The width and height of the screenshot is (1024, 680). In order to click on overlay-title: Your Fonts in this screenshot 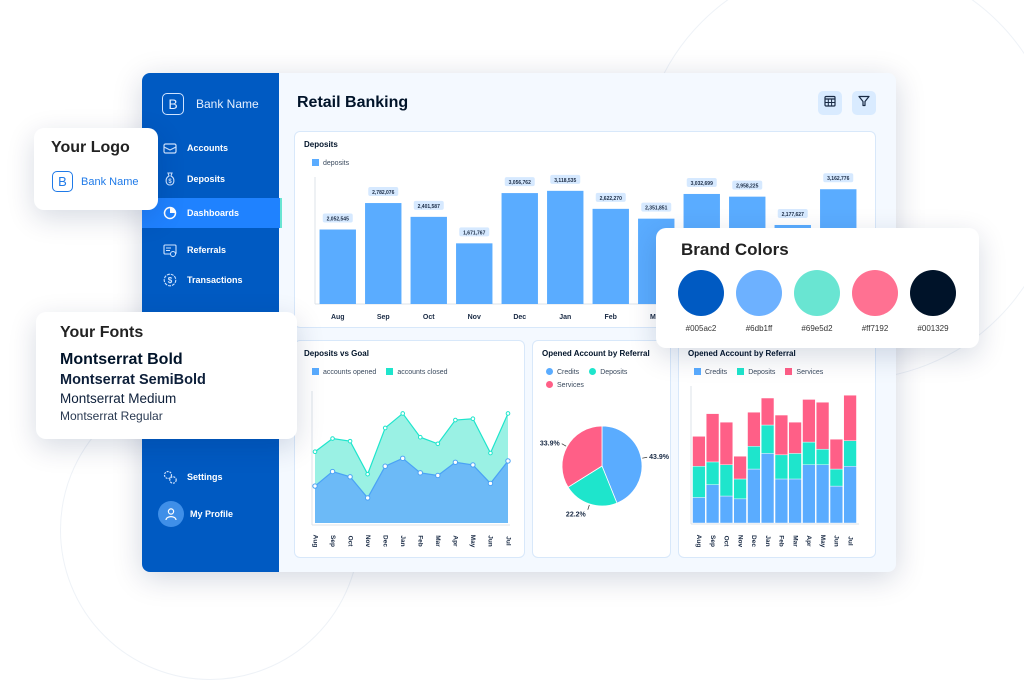, I will do `click(102, 332)`.